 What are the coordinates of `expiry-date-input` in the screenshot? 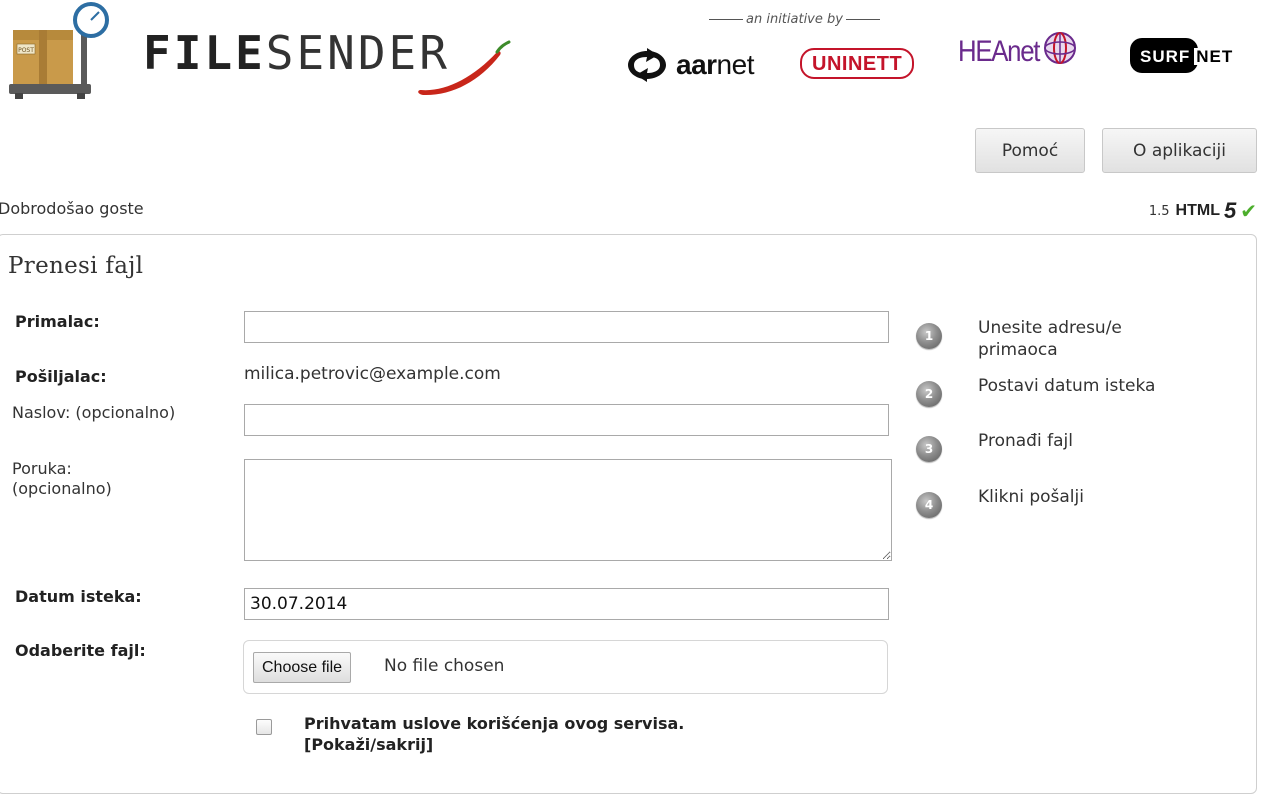 It's located at (566, 604).